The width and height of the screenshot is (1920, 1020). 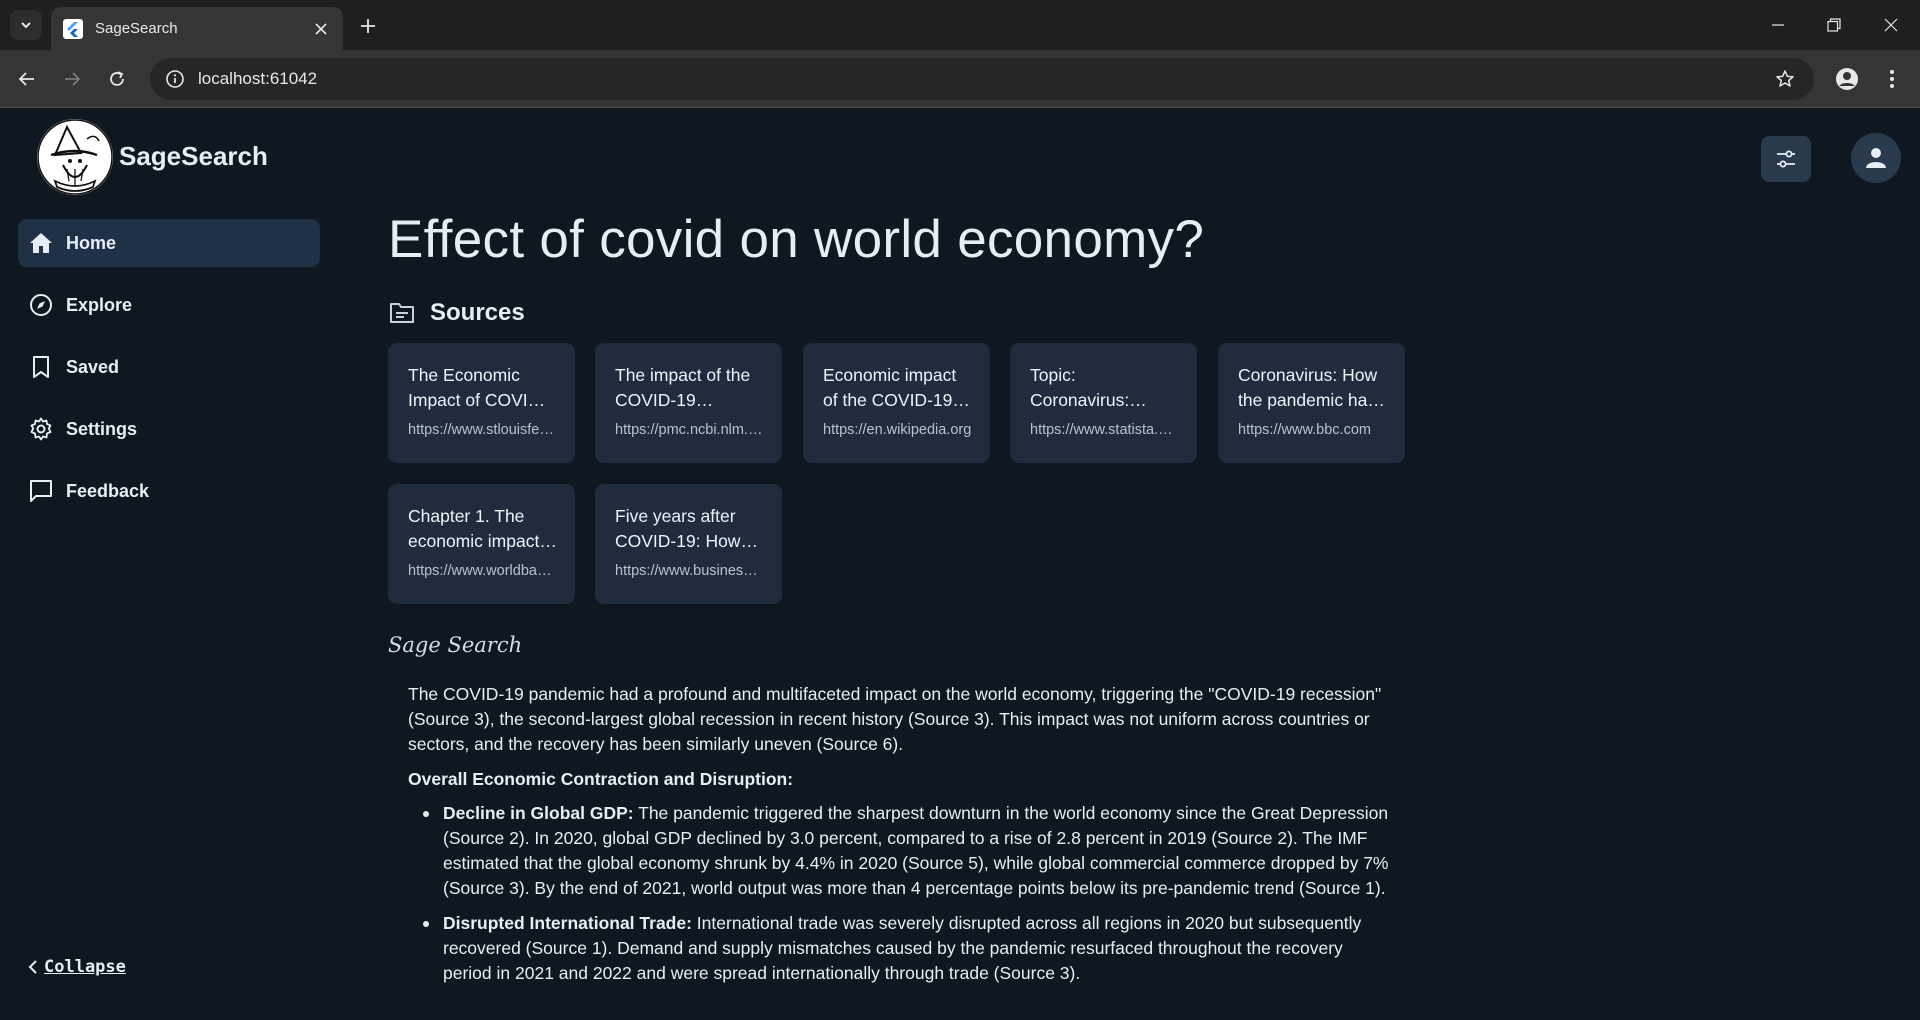 What do you see at coordinates (689, 571) in the screenshot?
I see `source-url: https://www.businessinsider.com` at bounding box center [689, 571].